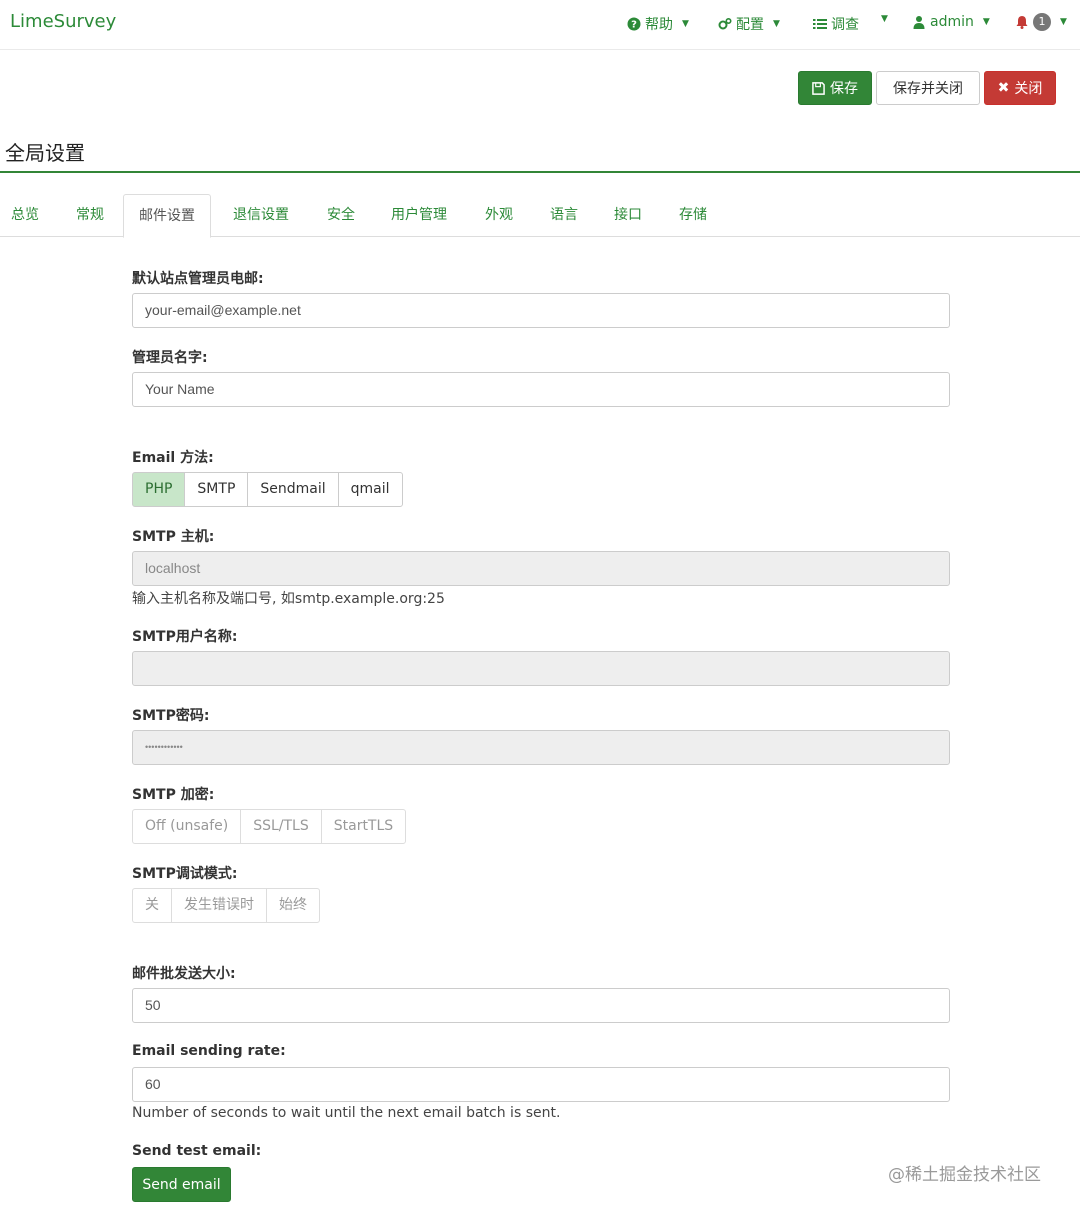 This screenshot has width=1080, height=1212. Describe the element at coordinates (919, 22) in the screenshot. I see `user-icon` at that location.